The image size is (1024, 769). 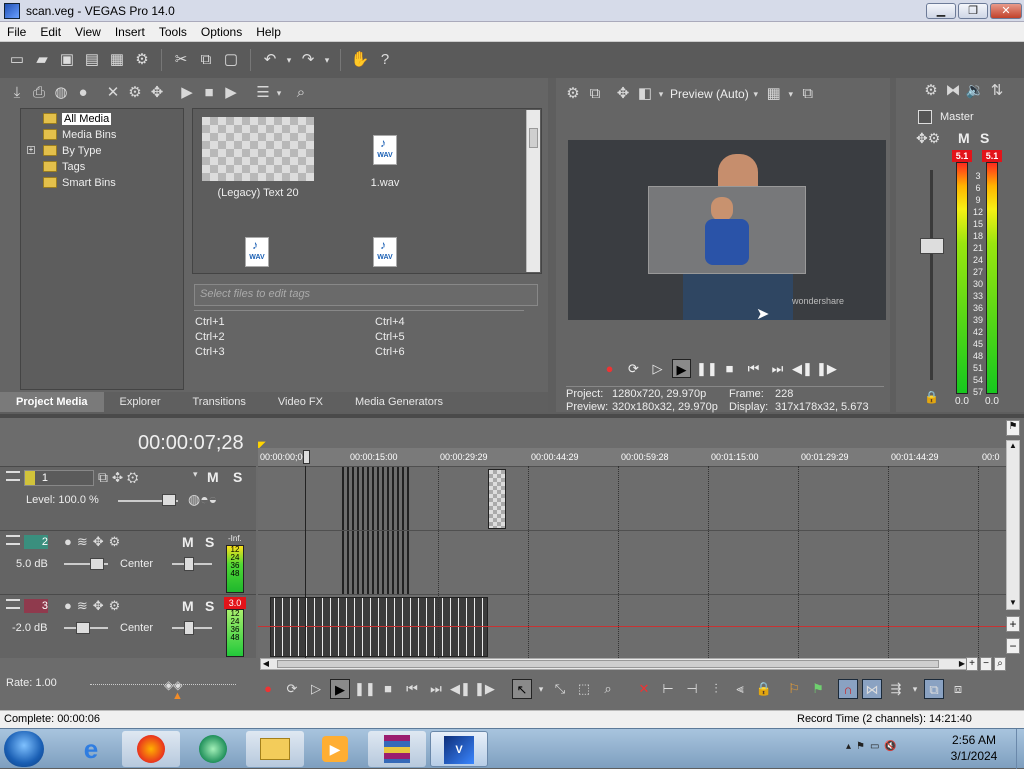 What do you see at coordinates (1006, 11) in the screenshot?
I see `close-button: ✕` at bounding box center [1006, 11].